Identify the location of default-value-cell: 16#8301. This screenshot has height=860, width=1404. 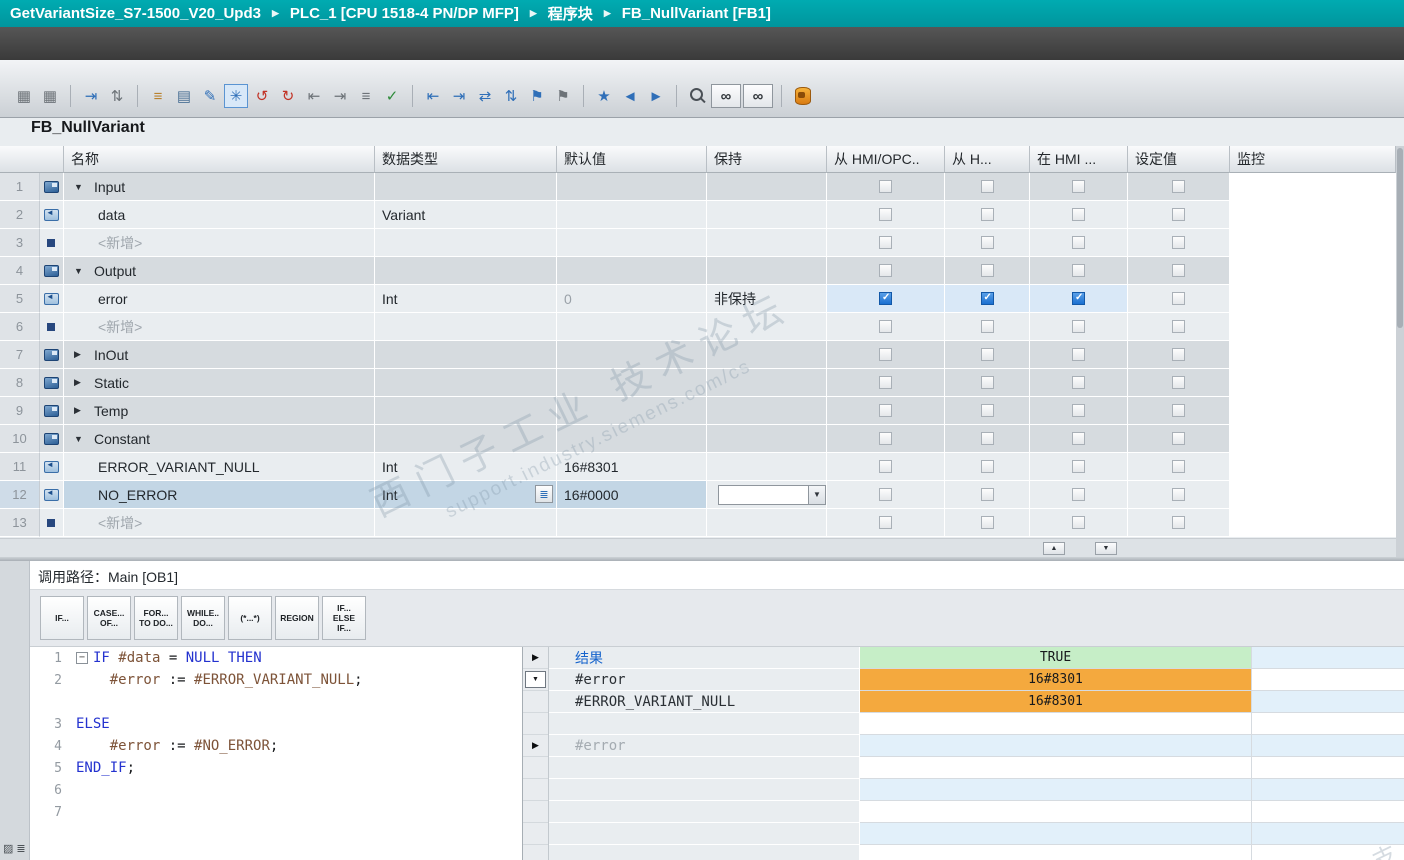
(632, 467).